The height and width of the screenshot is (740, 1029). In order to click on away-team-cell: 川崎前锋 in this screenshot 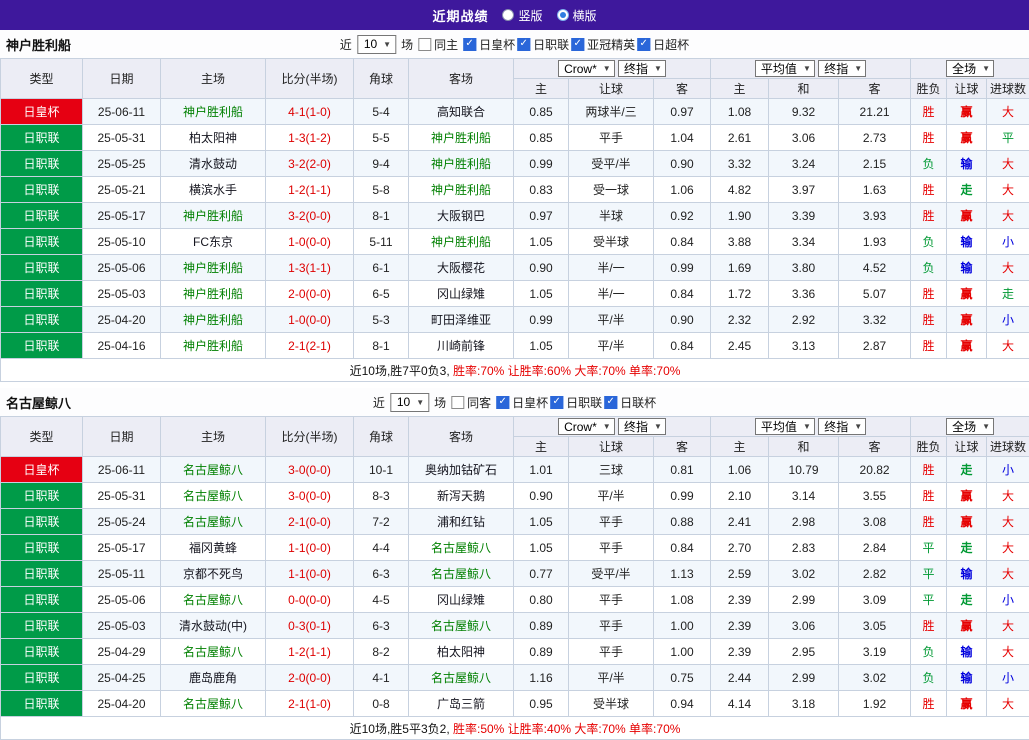, I will do `click(461, 346)`.